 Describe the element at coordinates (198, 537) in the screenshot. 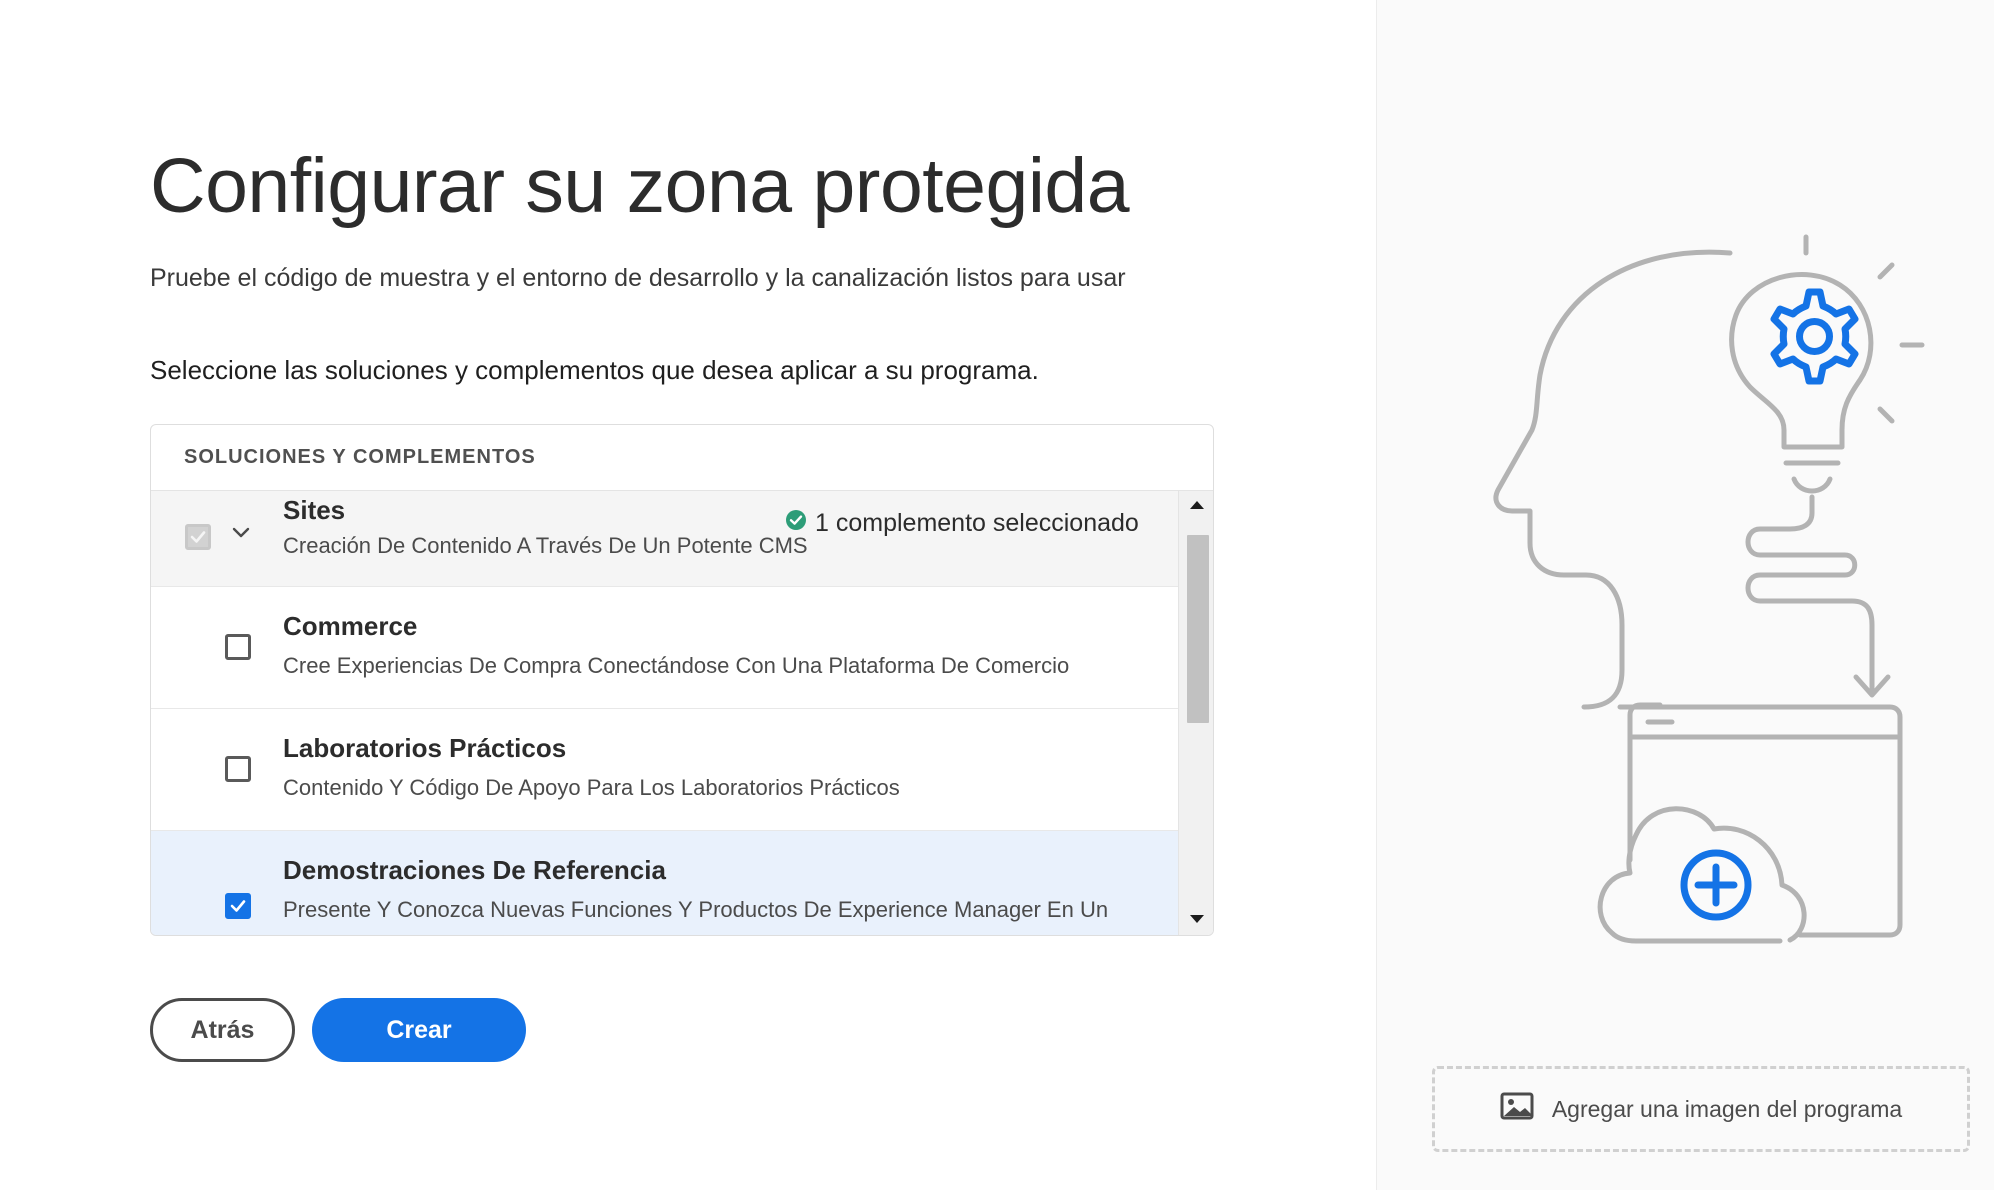

I see `sites-checkbox` at that location.